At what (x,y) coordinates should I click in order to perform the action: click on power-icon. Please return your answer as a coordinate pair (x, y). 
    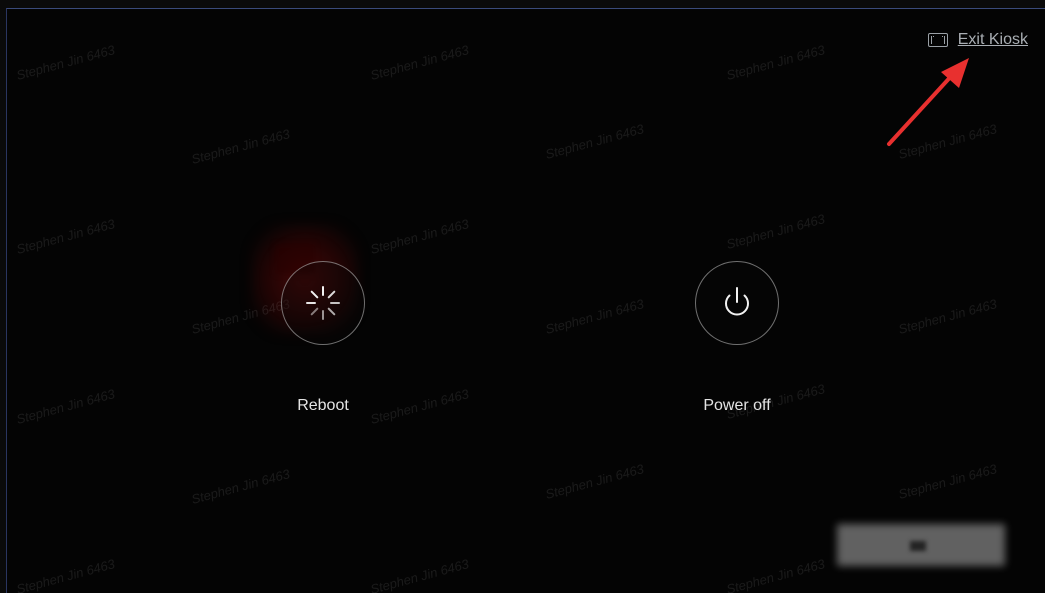
    Looking at the image, I should click on (737, 301).